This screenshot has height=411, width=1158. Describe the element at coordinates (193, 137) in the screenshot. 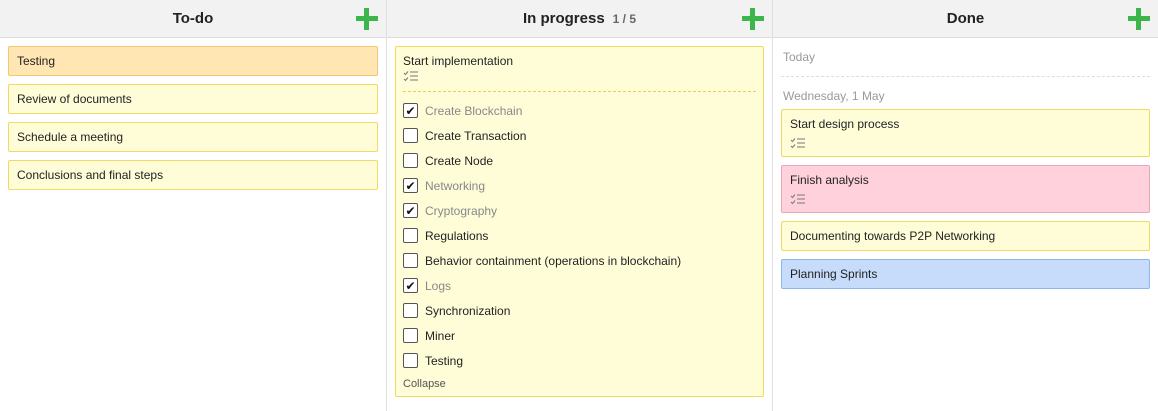

I see `card: Schedule a meeting` at that location.